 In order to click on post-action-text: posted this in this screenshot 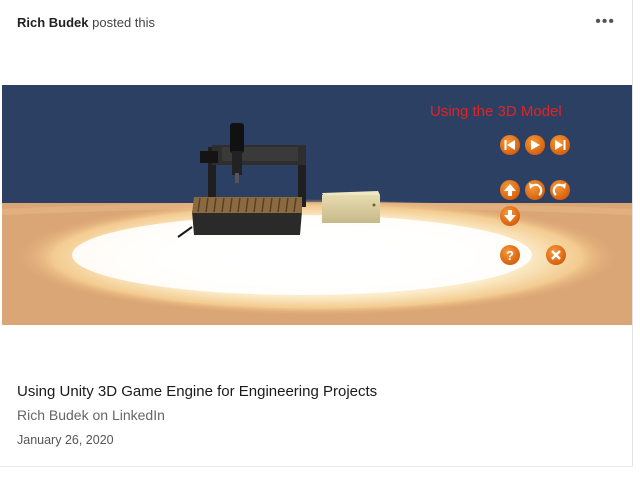, I will do `click(124, 22)`.